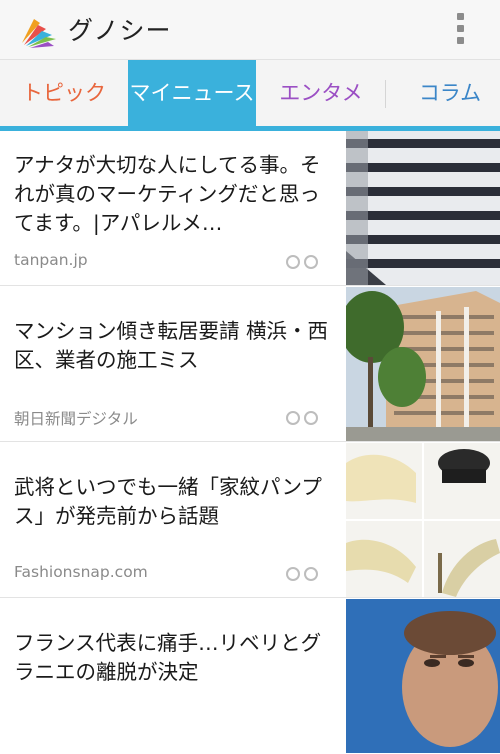 Image resolution: width=500 pixels, height=754 pixels. I want to click on app-bar: グノシー, so click(250, 30).